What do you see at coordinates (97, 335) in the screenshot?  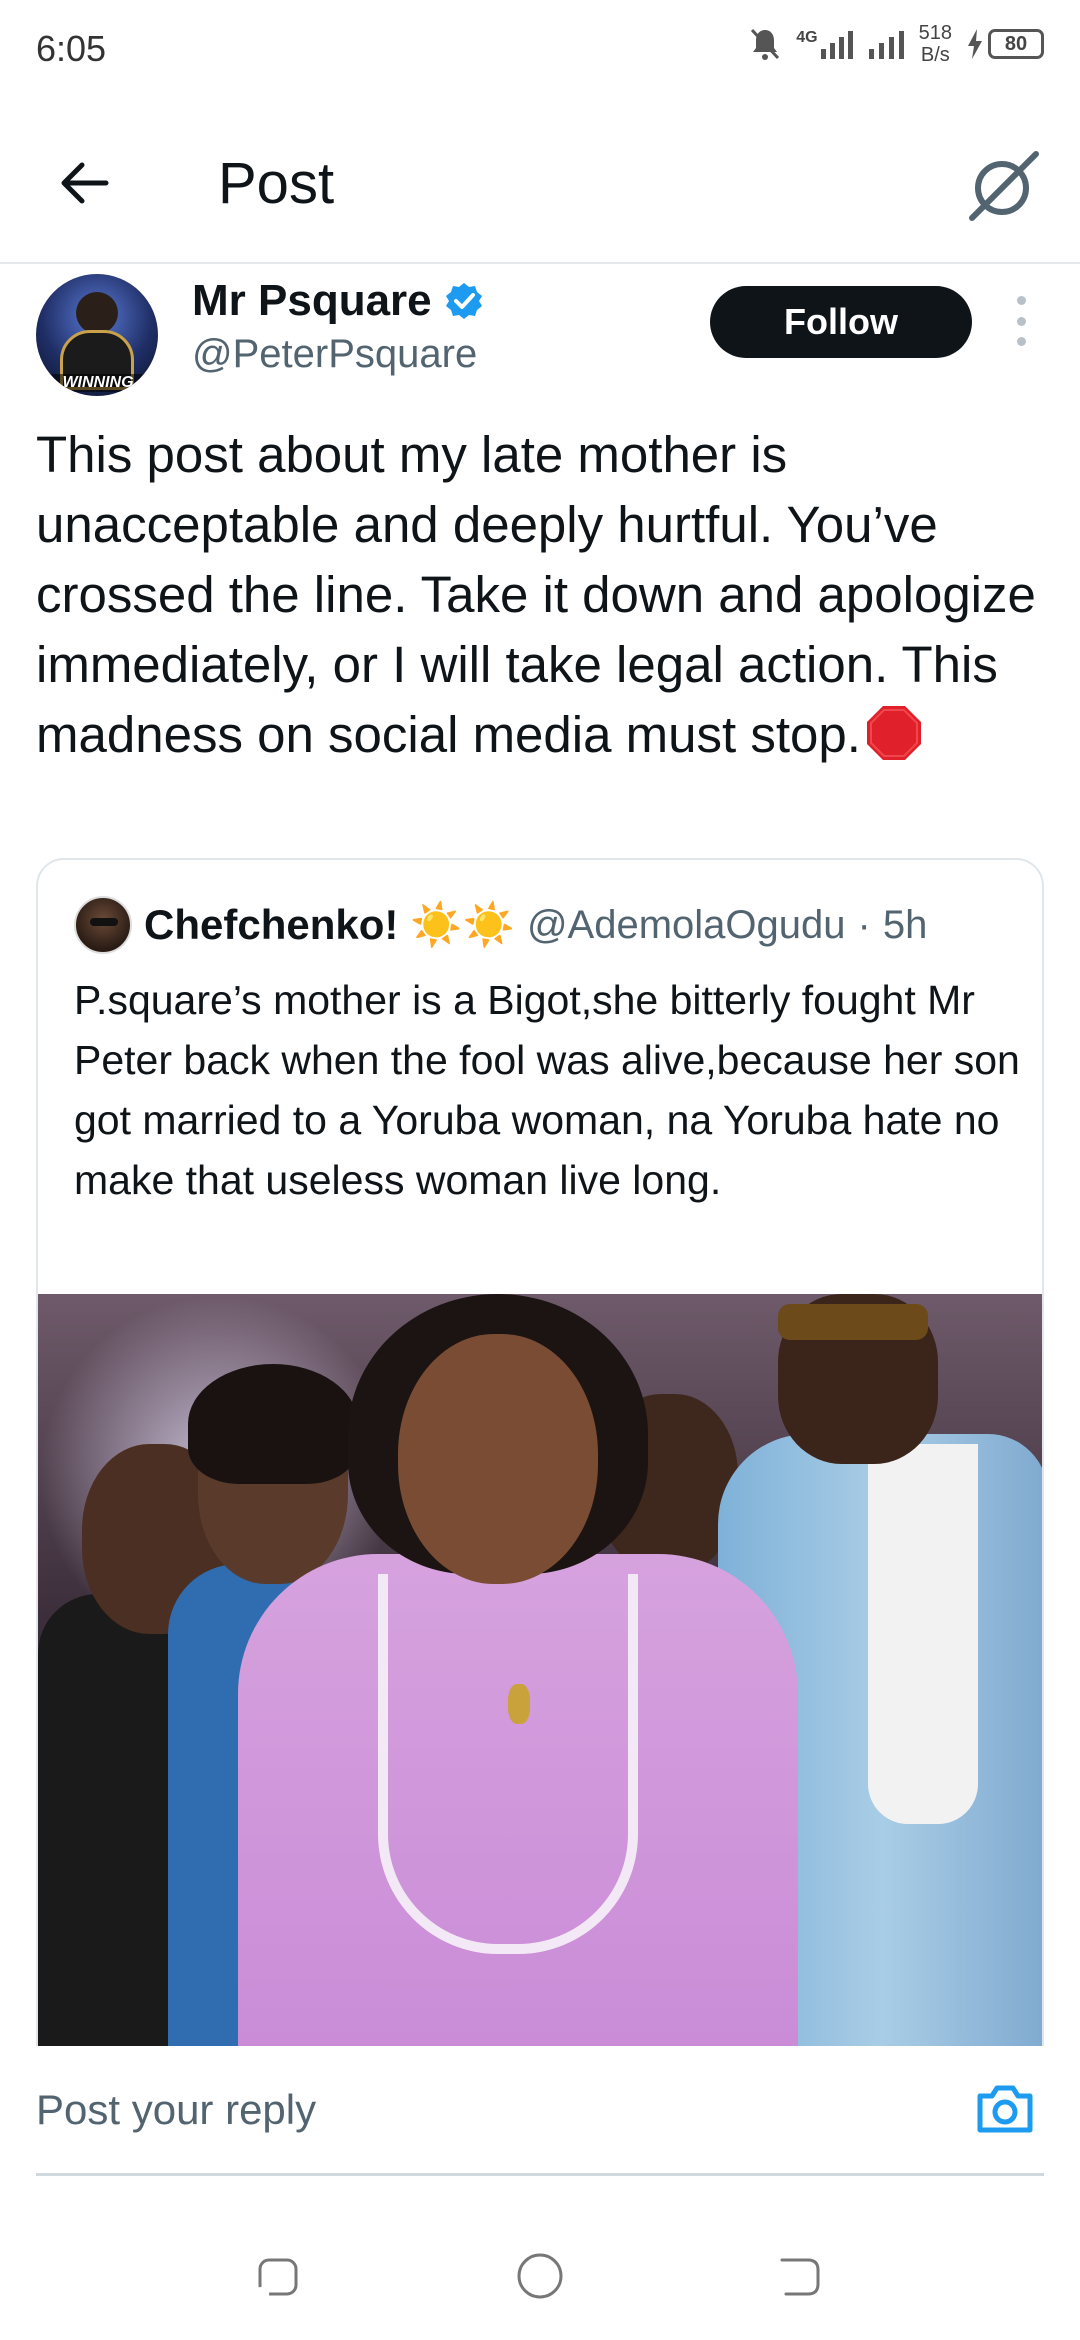 I see `author-avatar: WINNING` at bounding box center [97, 335].